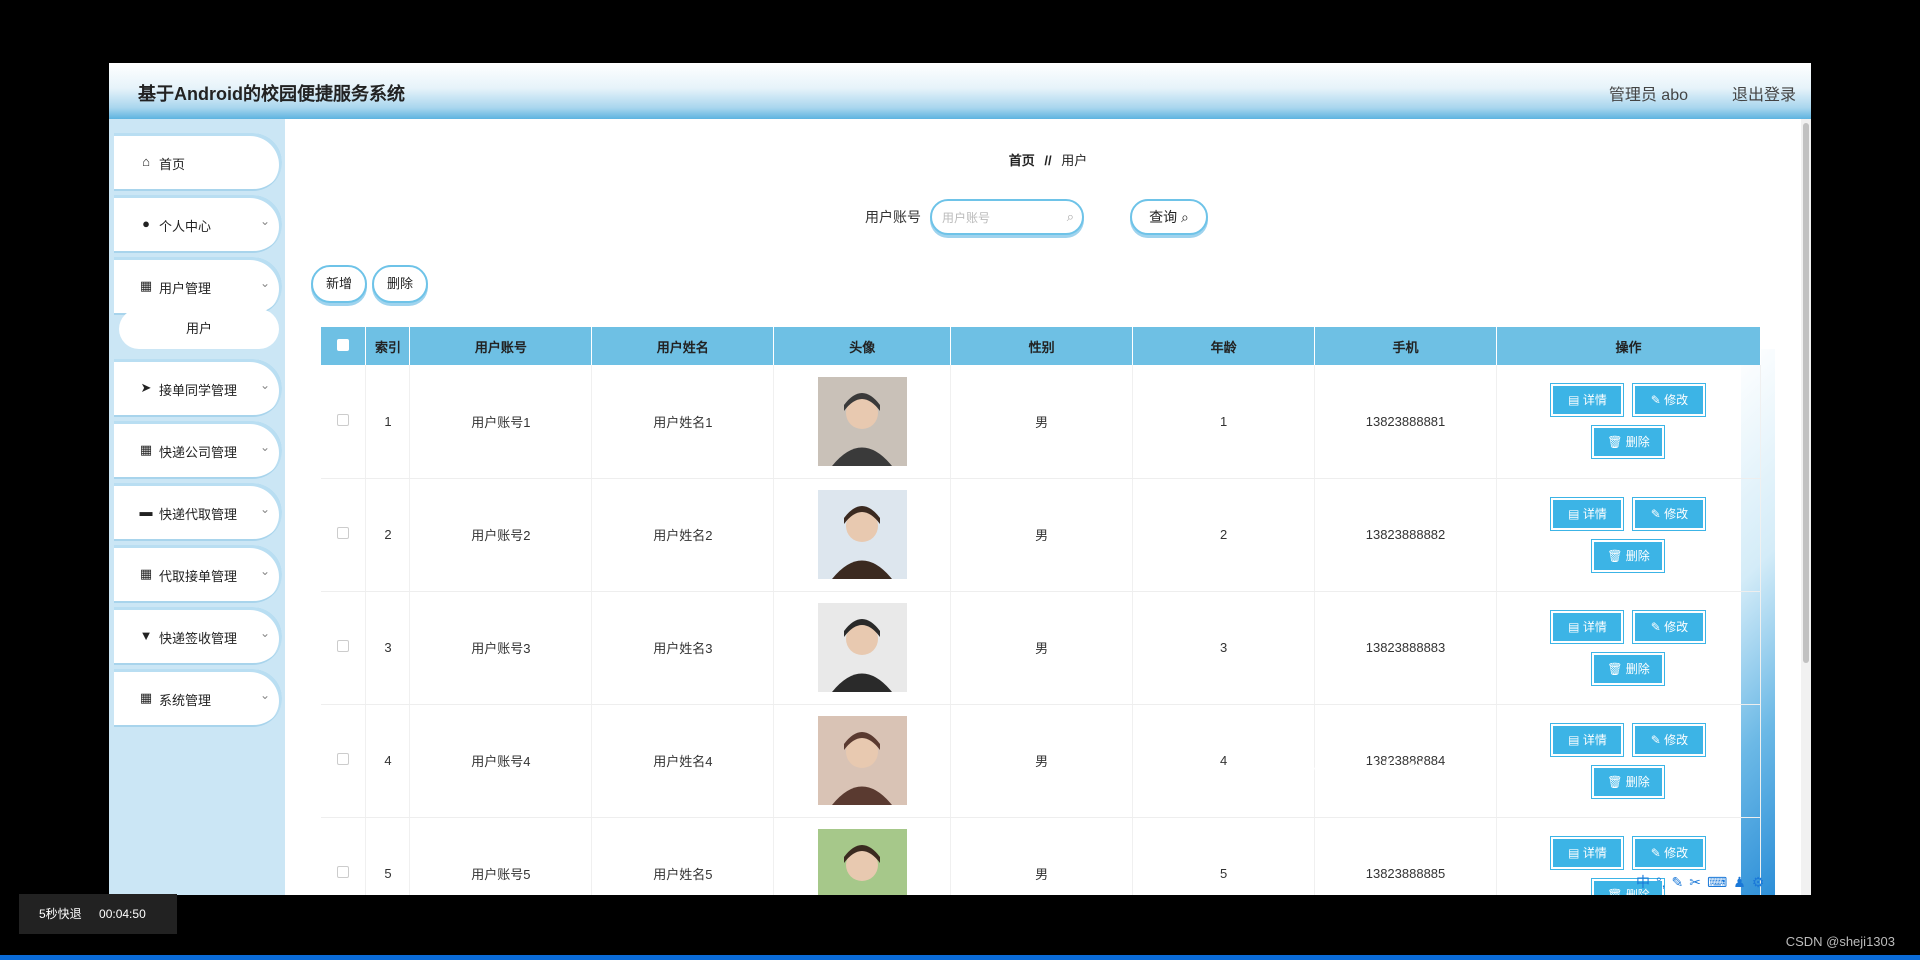 The height and width of the screenshot is (960, 1920). I want to click on breadcrumb-home: 首页, so click(1022, 160).